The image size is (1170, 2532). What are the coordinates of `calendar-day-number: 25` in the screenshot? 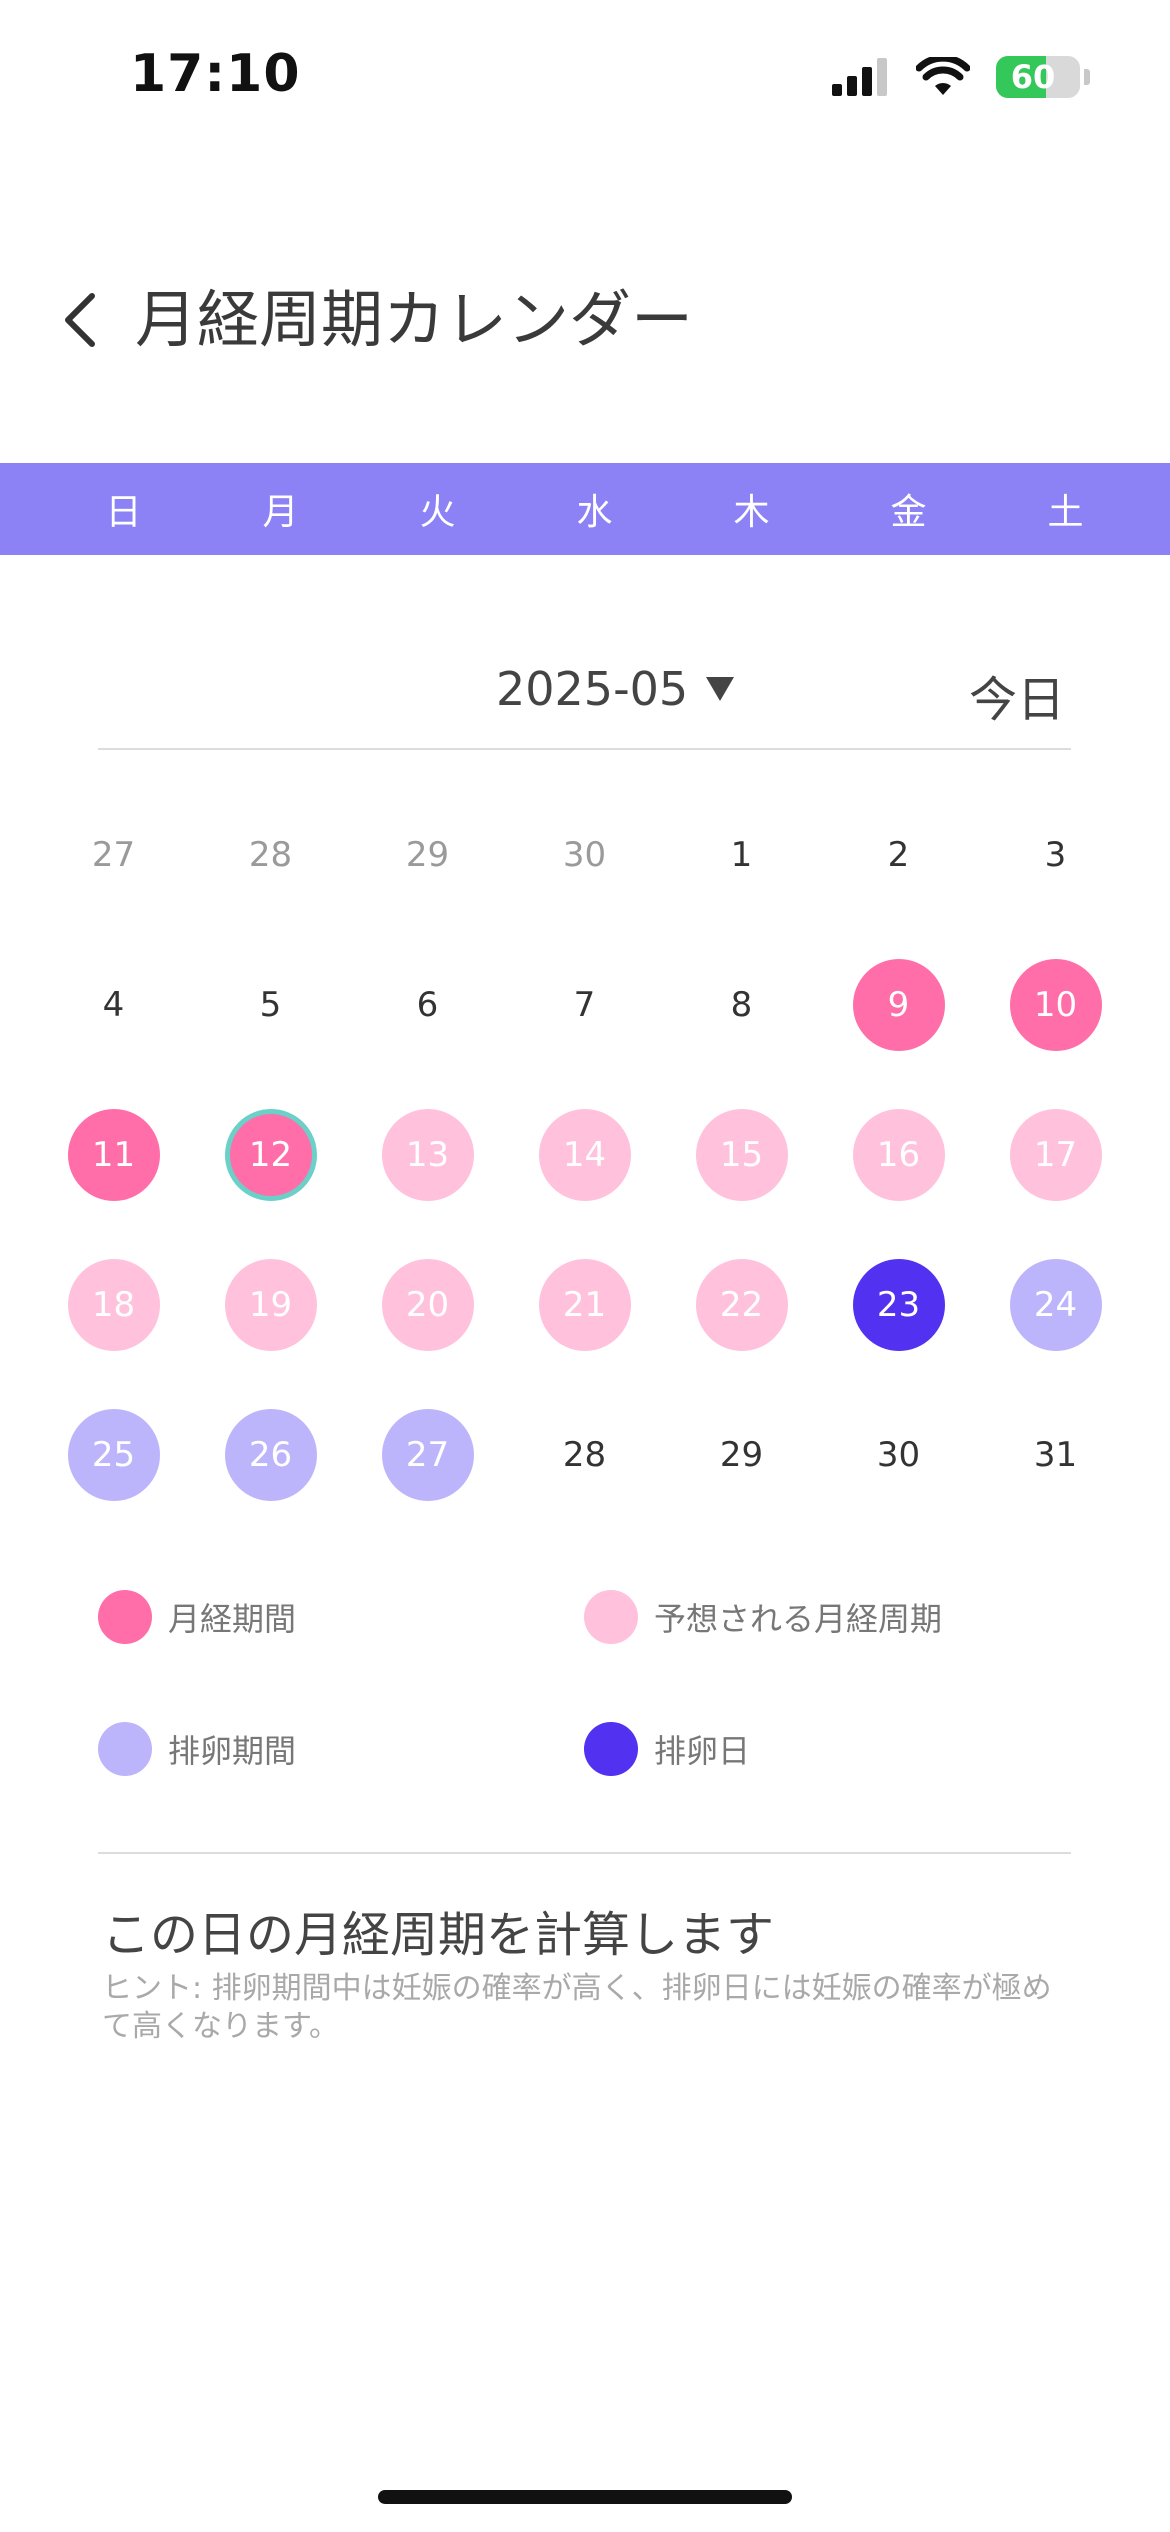 It's located at (113, 1455).